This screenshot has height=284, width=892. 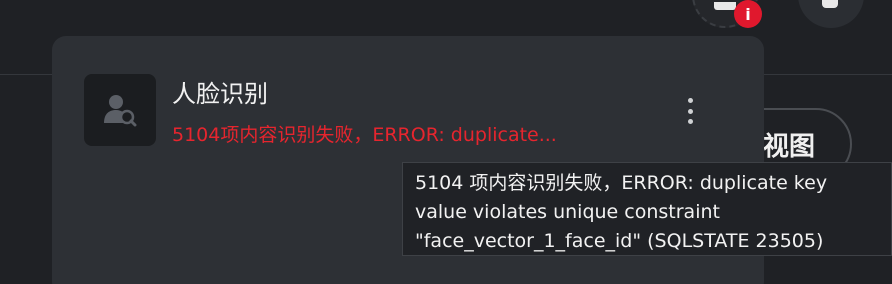 What do you see at coordinates (748, 14) in the screenshot?
I see `info-icon: i` at bounding box center [748, 14].